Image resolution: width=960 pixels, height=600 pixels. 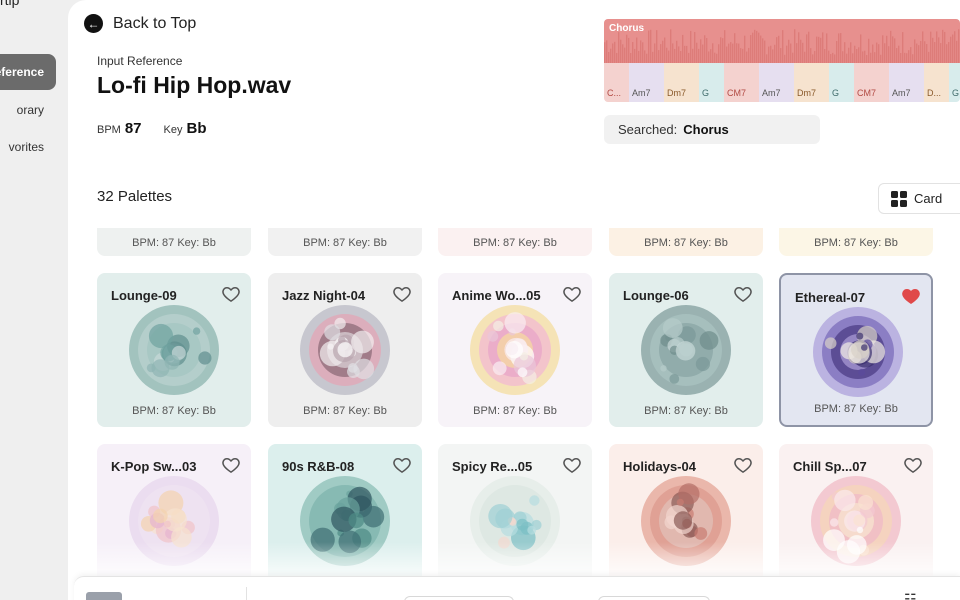 I want to click on heart-filled-icon, so click(x=911, y=296).